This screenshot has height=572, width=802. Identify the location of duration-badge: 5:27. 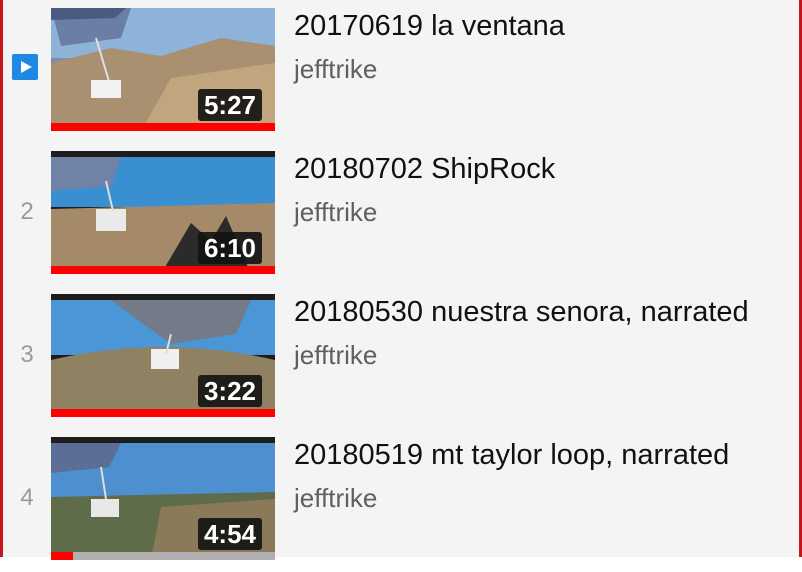
(229, 105).